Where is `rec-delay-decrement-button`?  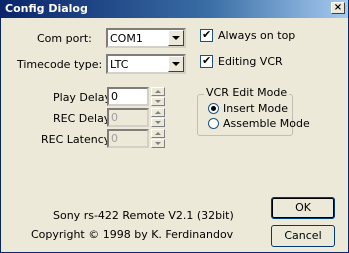 rec-delay-decrement-button is located at coordinates (158, 122).